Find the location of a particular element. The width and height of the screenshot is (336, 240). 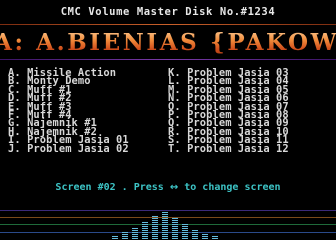

banner-divider is located at coordinates (168, 59).